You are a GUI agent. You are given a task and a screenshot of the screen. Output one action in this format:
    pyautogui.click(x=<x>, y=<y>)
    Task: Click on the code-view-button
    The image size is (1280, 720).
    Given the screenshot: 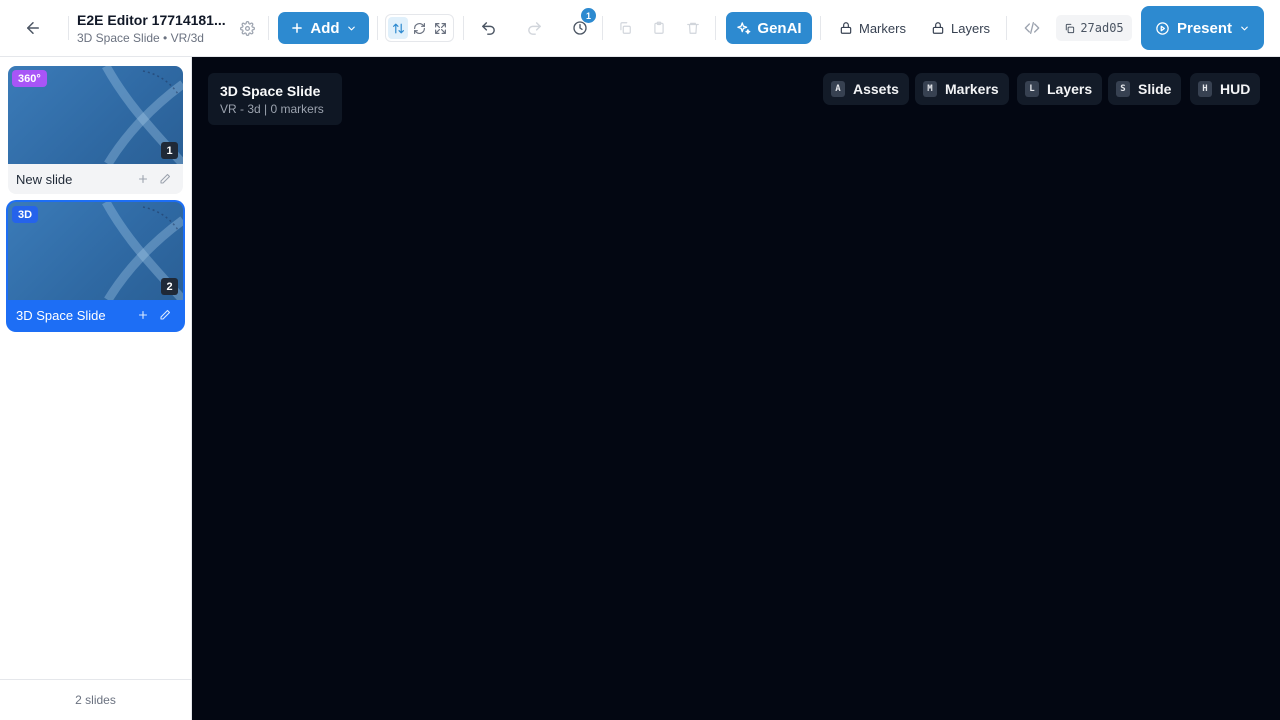 What is the action you would take?
    pyautogui.click(x=1032, y=28)
    